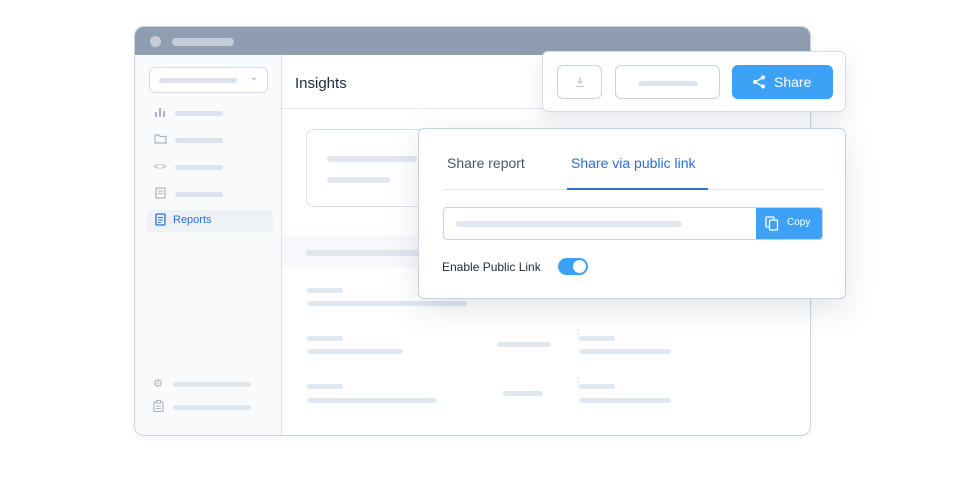  Describe the element at coordinates (253, 77) in the screenshot. I see `chevron-down-icon: ⌄` at that location.